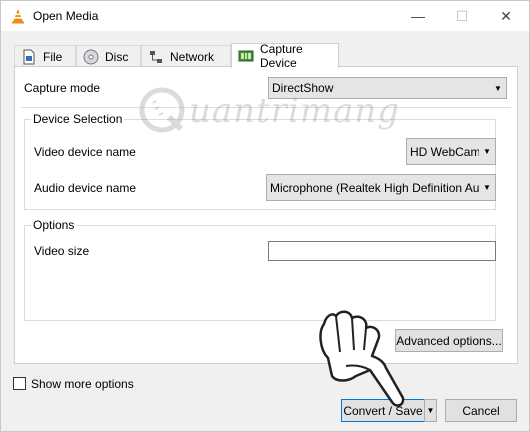 Image resolution: width=530 pixels, height=432 pixels. Describe the element at coordinates (85, 152) in the screenshot. I see `video-device-label: Video device name` at that location.